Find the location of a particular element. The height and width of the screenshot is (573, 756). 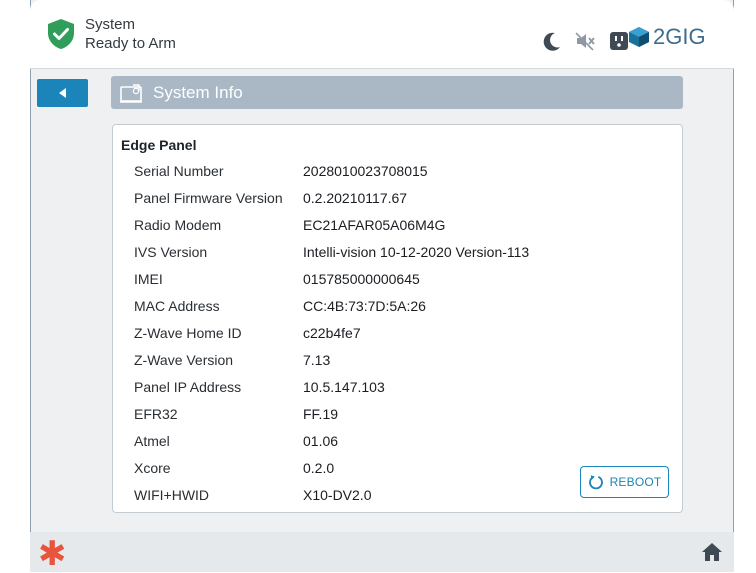

page-title-bar: System Info is located at coordinates (397, 92).